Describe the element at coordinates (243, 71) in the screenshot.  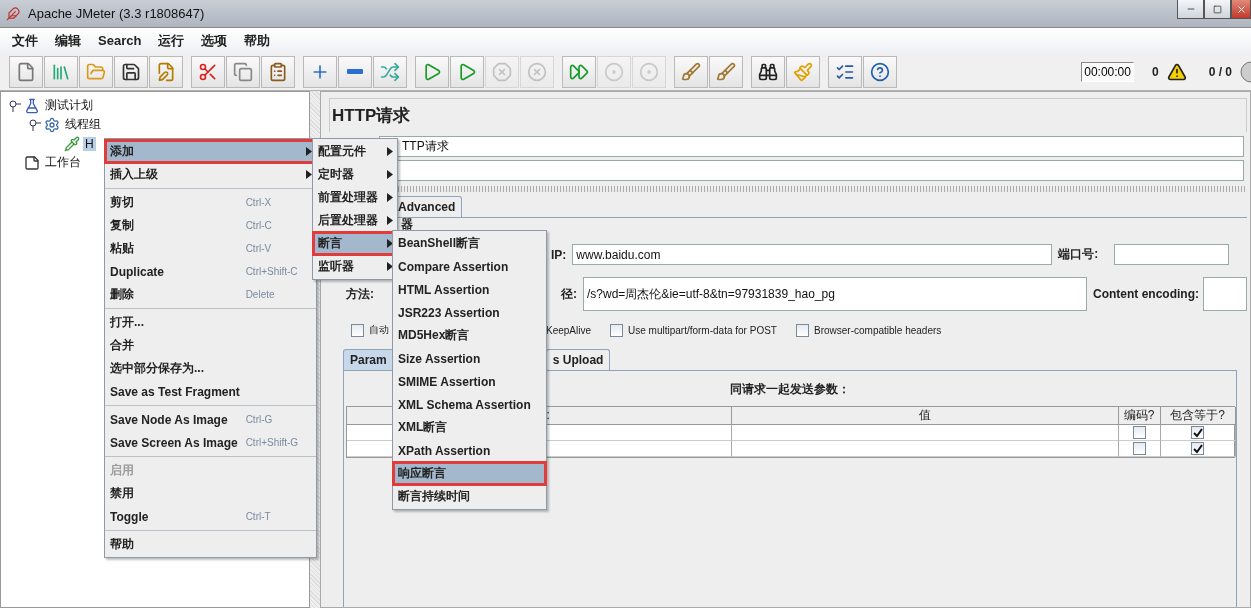
I see `copy-icon` at that location.